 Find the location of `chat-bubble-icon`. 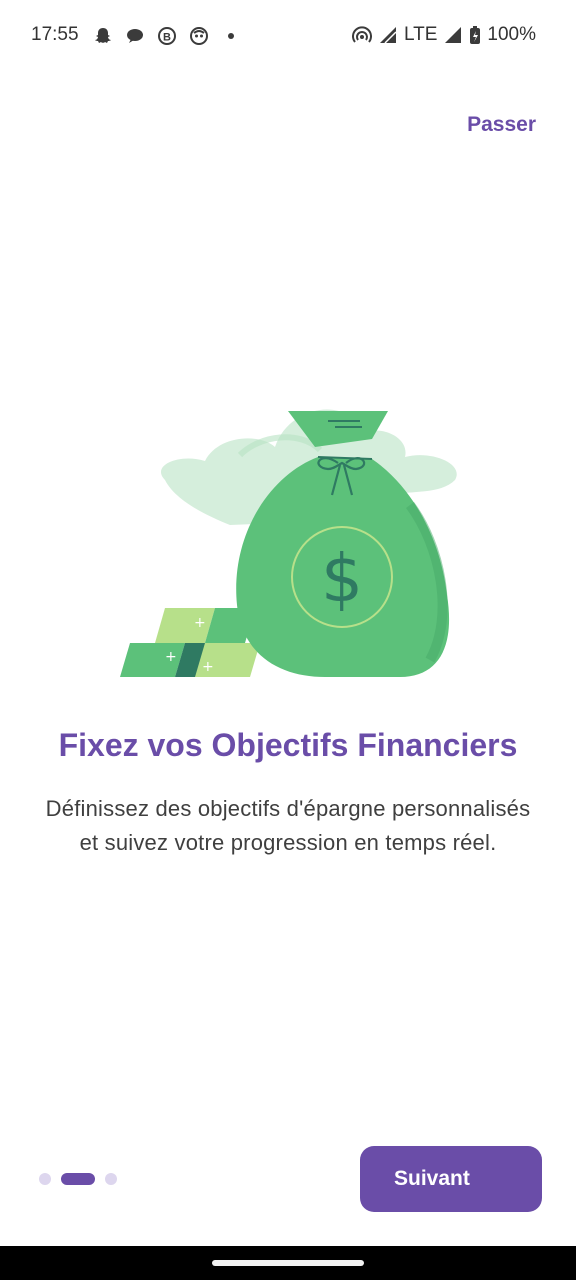

chat-bubble-icon is located at coordinates (135, 36).